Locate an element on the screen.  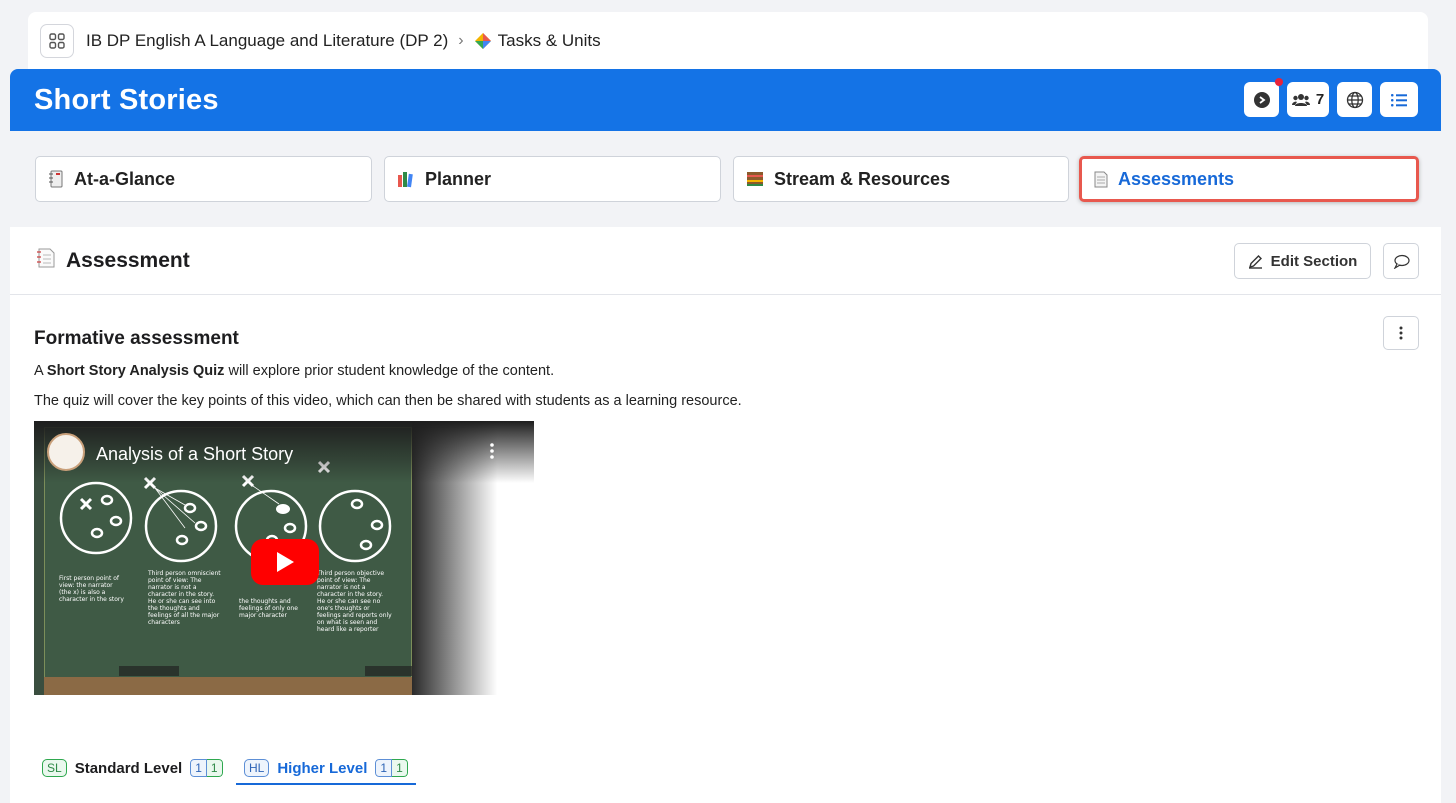
vertical-dots-icon is located at coordinates (1401, 333).